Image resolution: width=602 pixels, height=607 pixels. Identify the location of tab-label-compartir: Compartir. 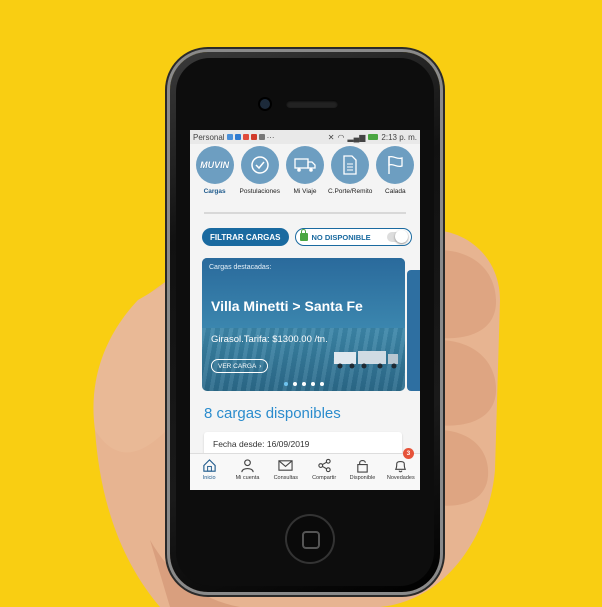
(324, 478).